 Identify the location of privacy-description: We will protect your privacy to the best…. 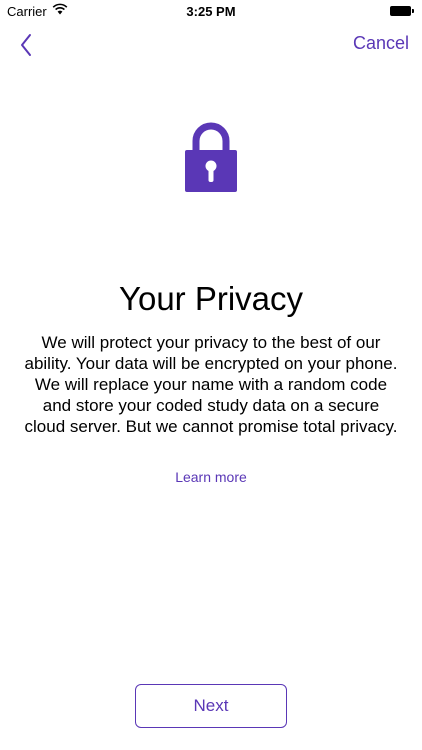
(211, 384).